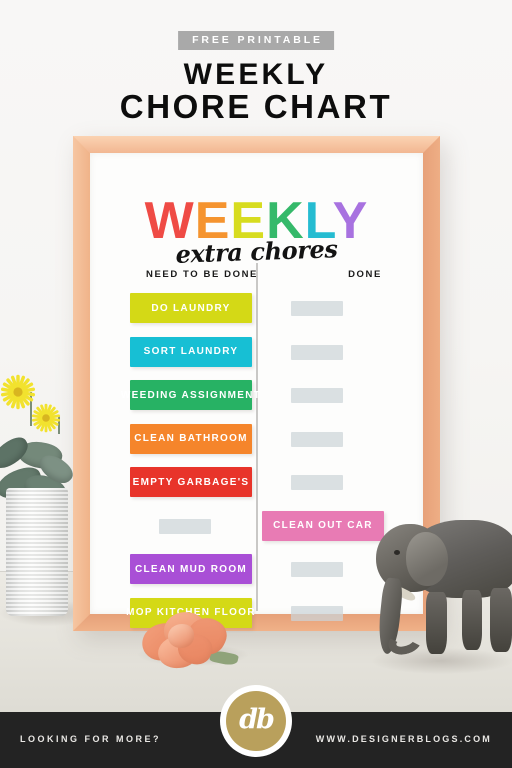 The image size is (512, 768). What do you see at coordinates (191, 569) in the screenshot?
I see `chore-bar: CLEAN MUD ROOM` at bounding box center [191, 569].